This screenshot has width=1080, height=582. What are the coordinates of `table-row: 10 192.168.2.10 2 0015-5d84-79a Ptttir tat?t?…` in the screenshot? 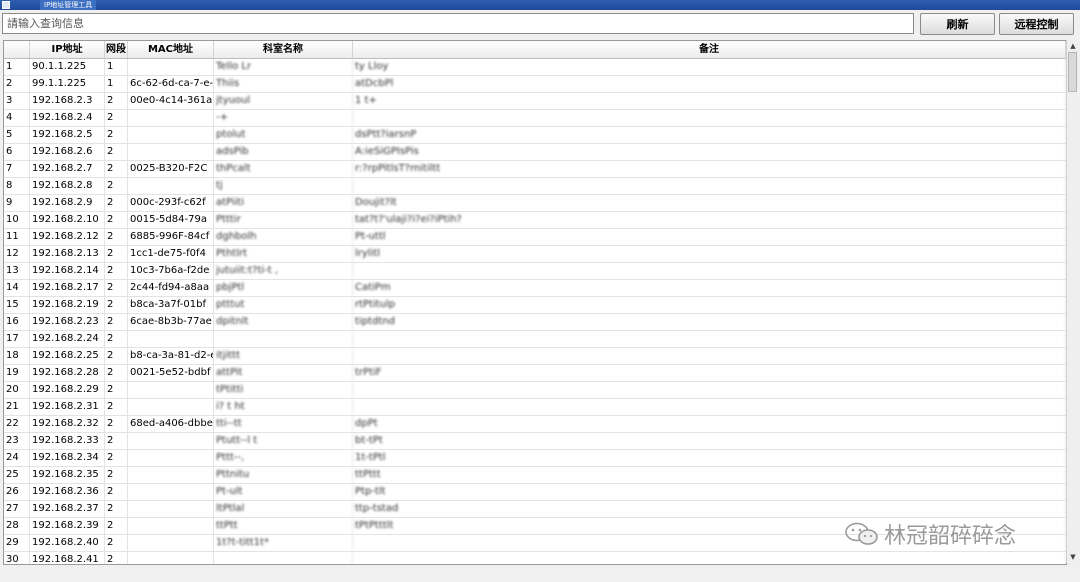 It's located at (535, 220).